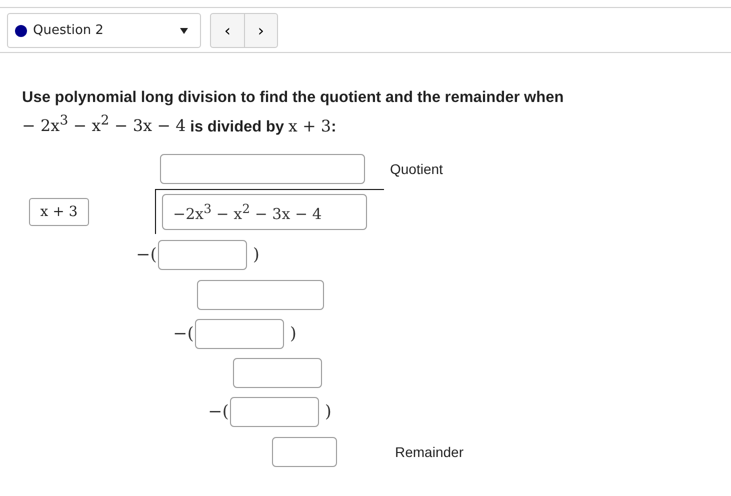 This screenshot has width=731, height=496. What do you see at coordinates (416, 169) in the screenshot?
I see `quotient-label: Quotient` at bounding box center [416, 169].